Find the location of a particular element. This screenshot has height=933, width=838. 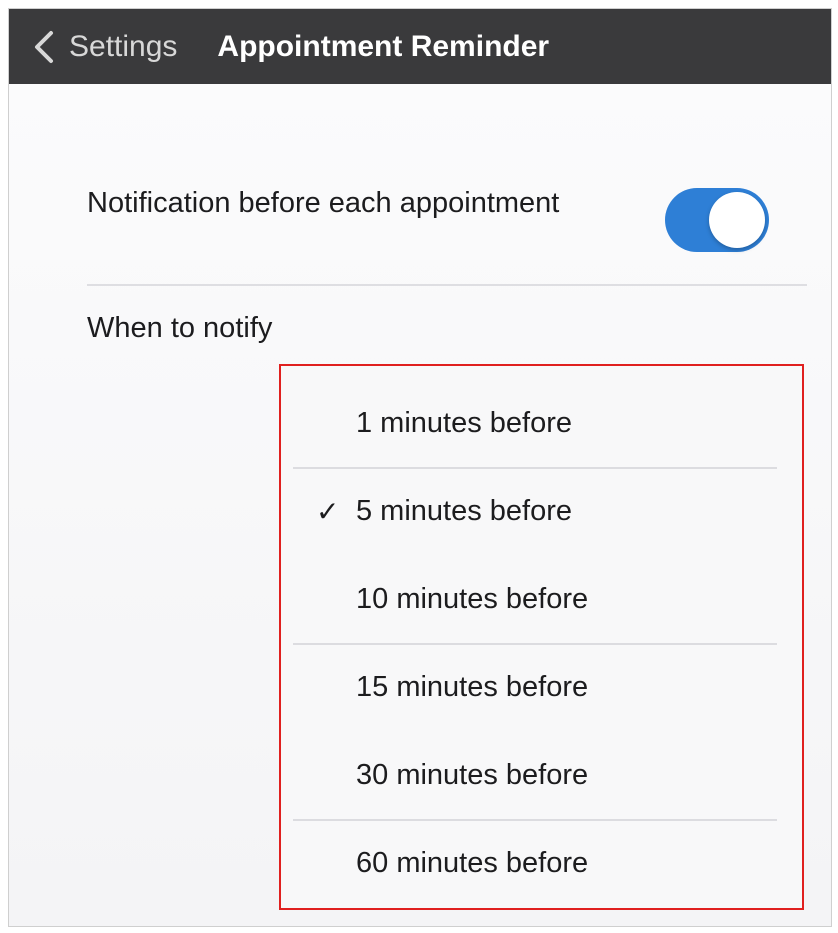

when-to-notify-label: When to notify is located at coordinates (180, 328).